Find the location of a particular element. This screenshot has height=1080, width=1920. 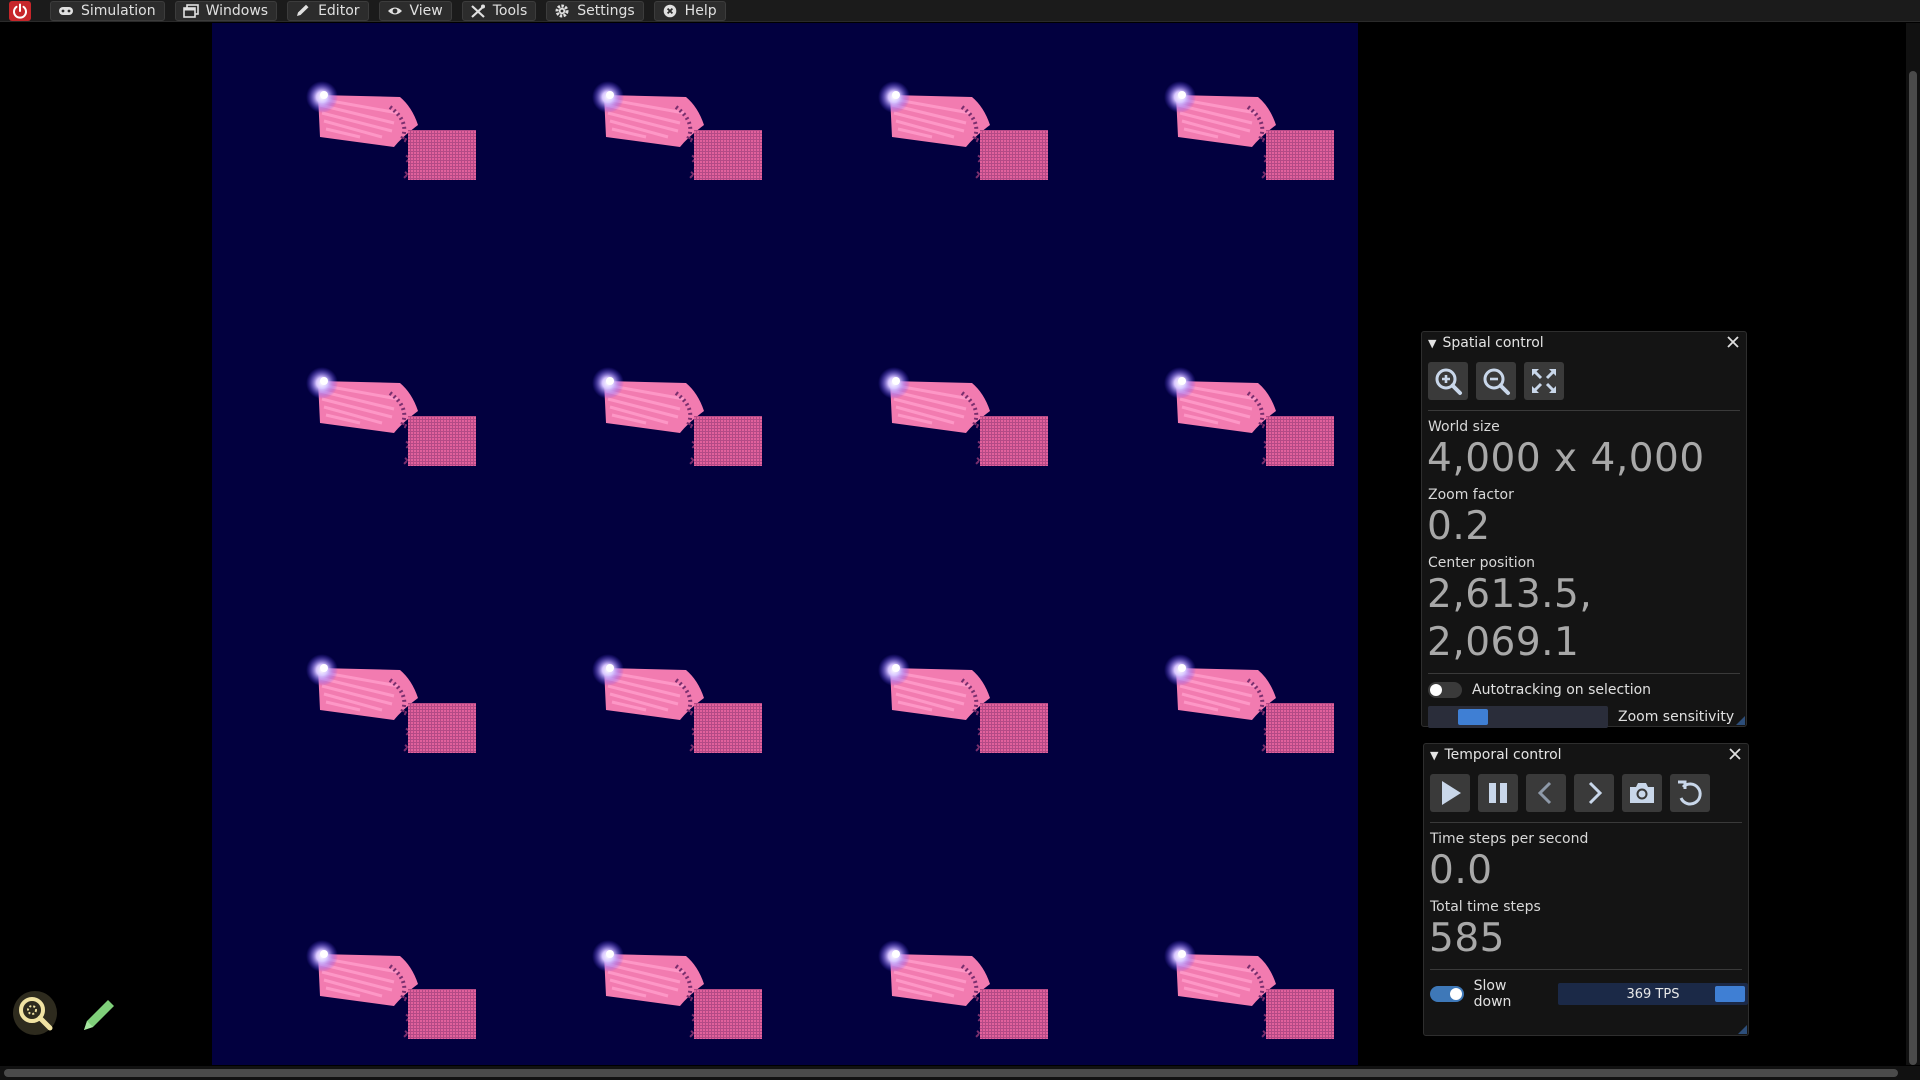

zoom-factor-label: Zoom factor is located at coordinates (1471, 495).